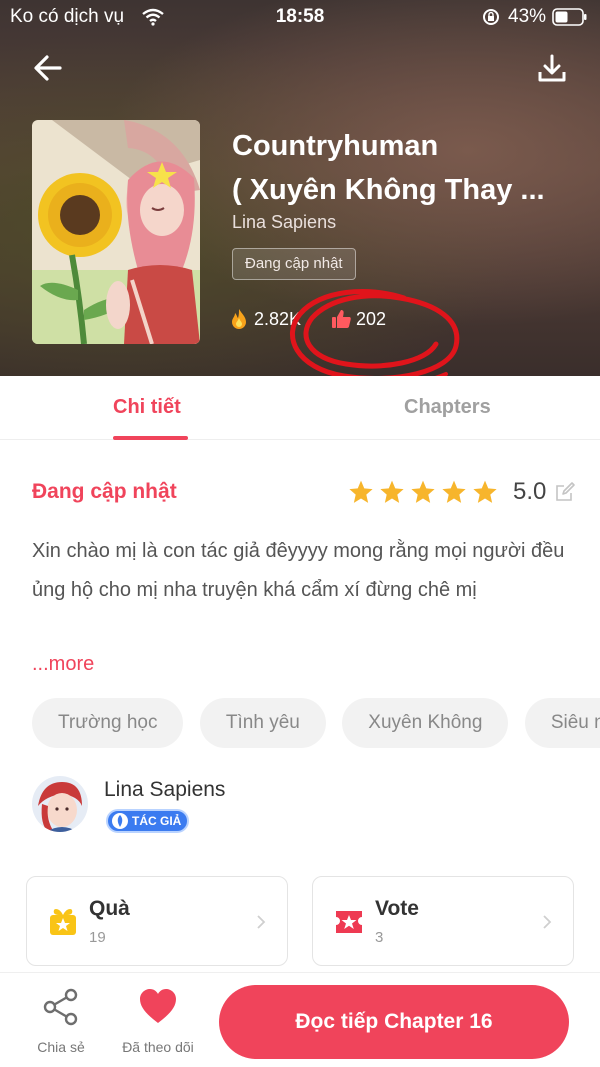  Describe the element at coordinates (239, 319) in the screenshot. I see `fire-icon` at that location.